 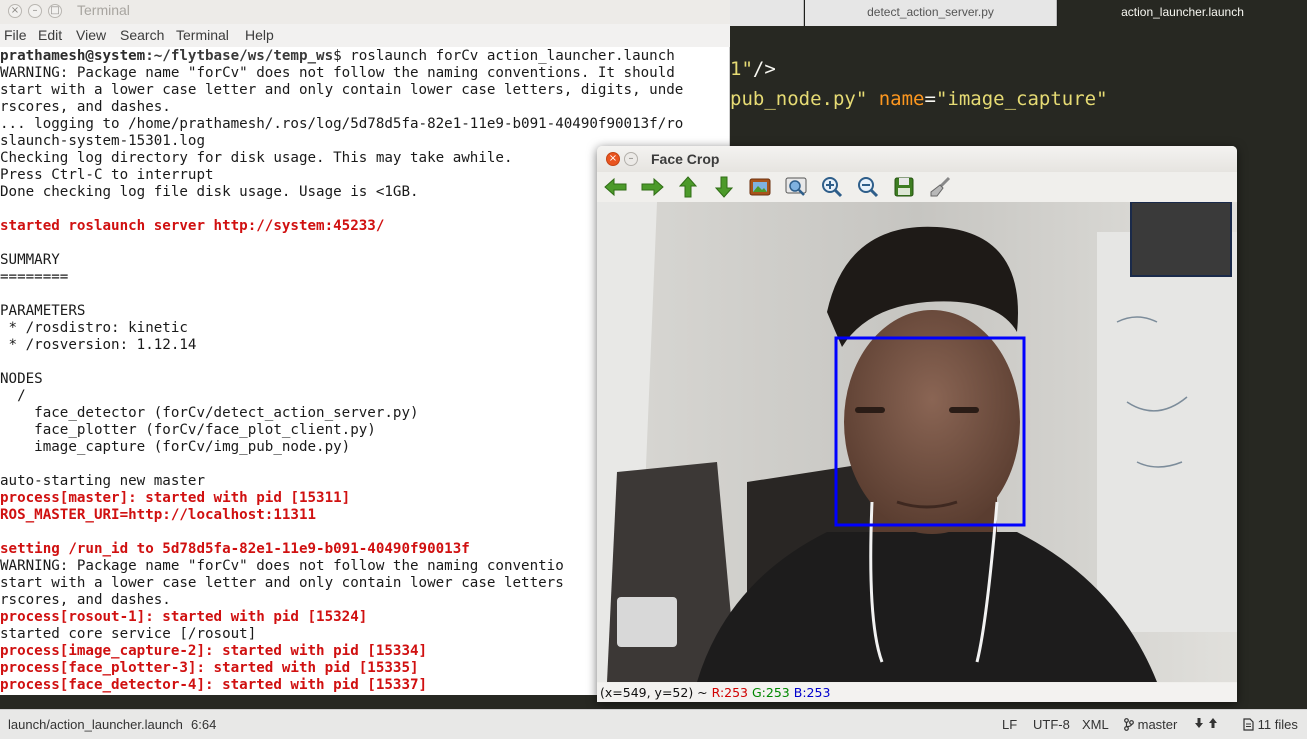 I want to click on zoom-out-icon, so click(x=868, y=187).